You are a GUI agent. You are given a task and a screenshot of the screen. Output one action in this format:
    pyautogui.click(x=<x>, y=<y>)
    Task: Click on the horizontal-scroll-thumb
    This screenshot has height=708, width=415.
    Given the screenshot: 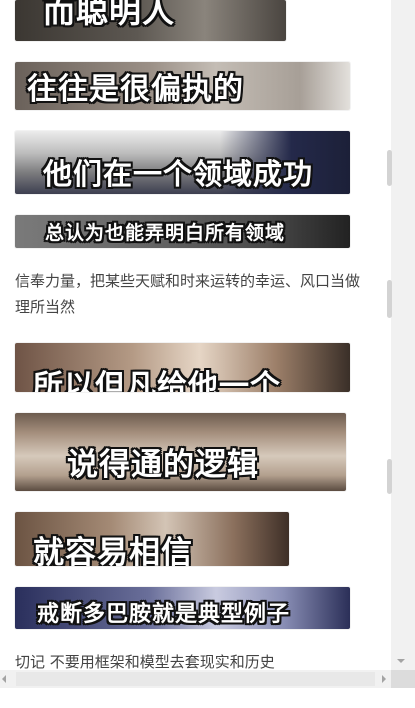 What is the action you would take?
    pyautogui.click(x=195, y=679)
    